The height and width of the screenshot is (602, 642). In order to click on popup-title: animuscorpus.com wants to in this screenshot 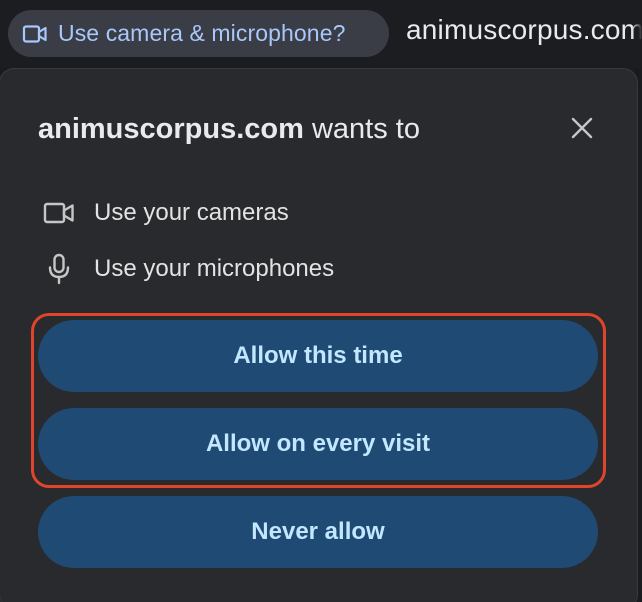, I will do `click(229, 129)`.